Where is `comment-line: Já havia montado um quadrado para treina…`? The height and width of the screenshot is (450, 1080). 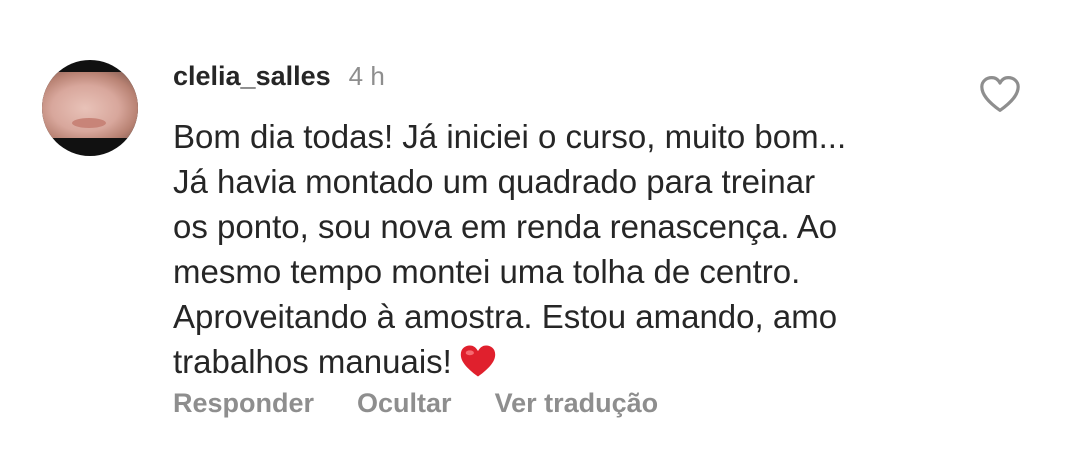 comment-line: Já havia montado um quadrado para treina… is located at coordinates (494, 181).